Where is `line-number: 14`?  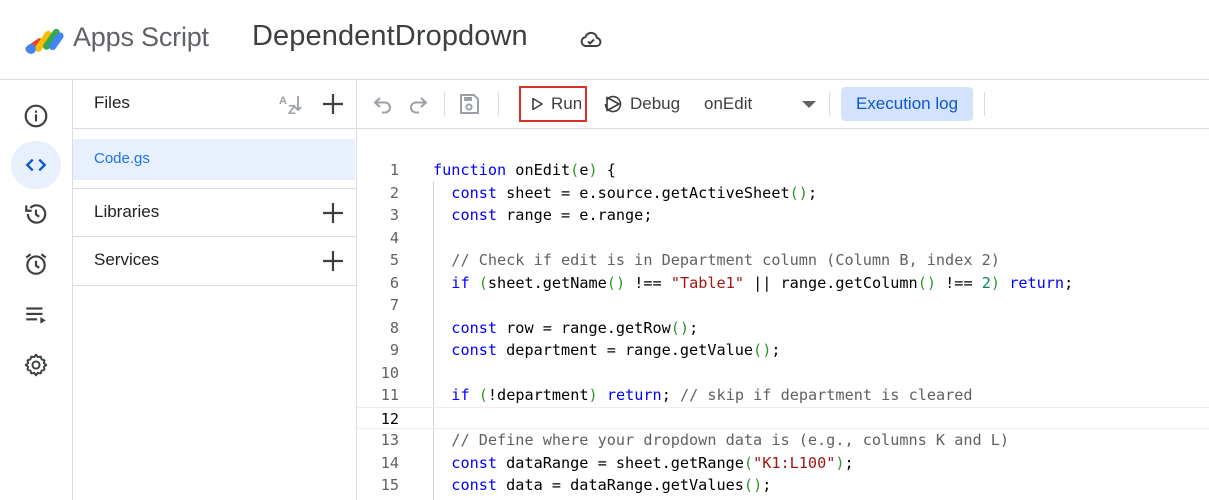
line-number: 14 is located at coordinates (389, 462).